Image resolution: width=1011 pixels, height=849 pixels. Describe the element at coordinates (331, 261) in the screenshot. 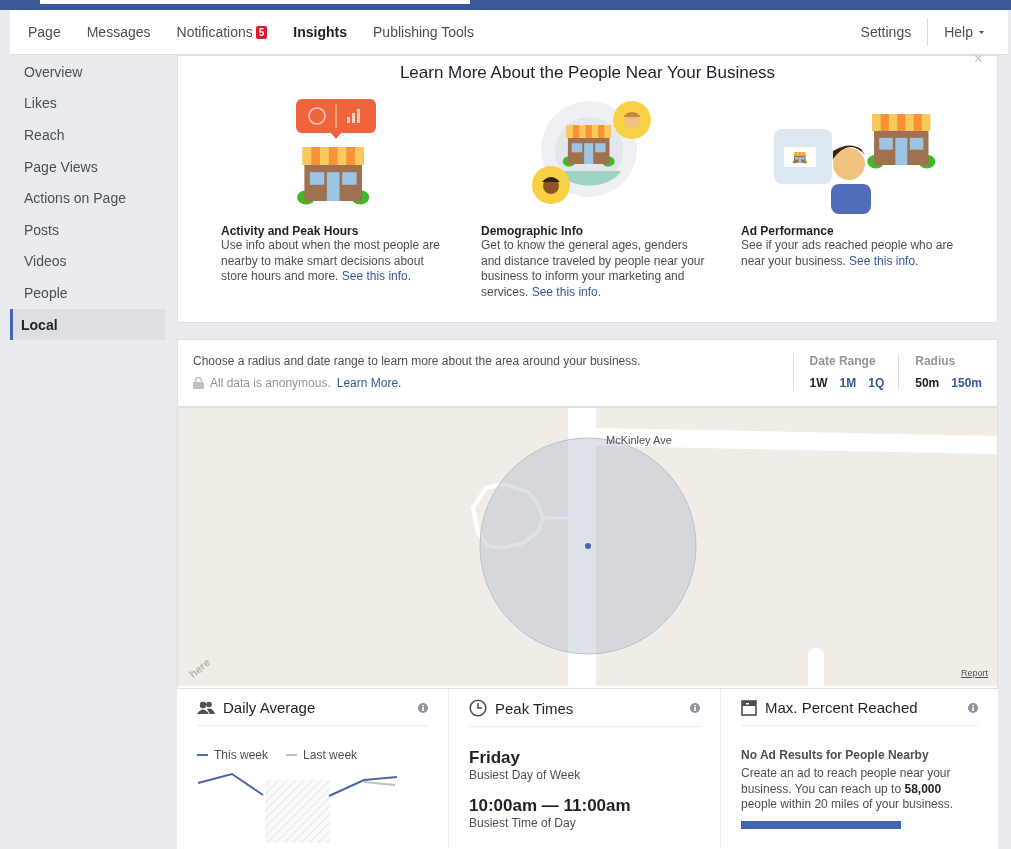

I see `feature-description: Use info about when the most people are nearby to make smart decisions about store hours and more. See this info.` at that location.